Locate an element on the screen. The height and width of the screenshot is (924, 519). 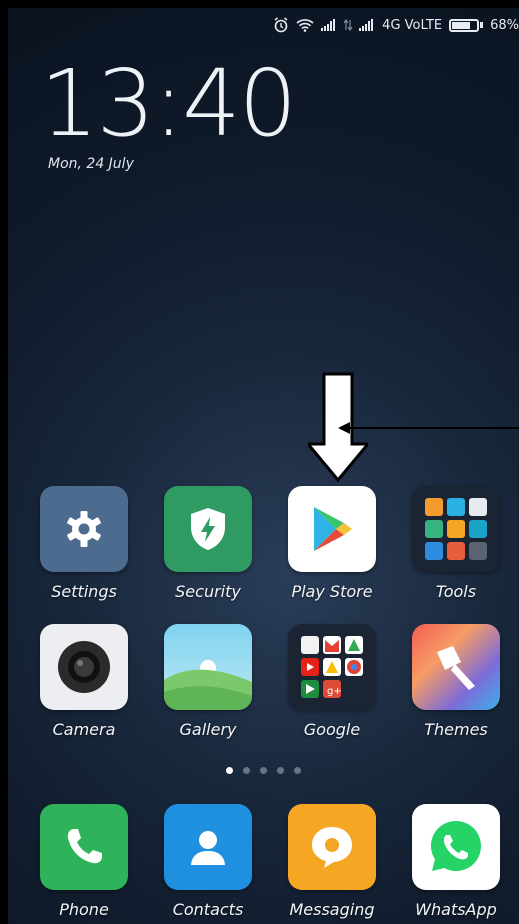
app-play-store: Play Store is located at coordinates (332, 543).